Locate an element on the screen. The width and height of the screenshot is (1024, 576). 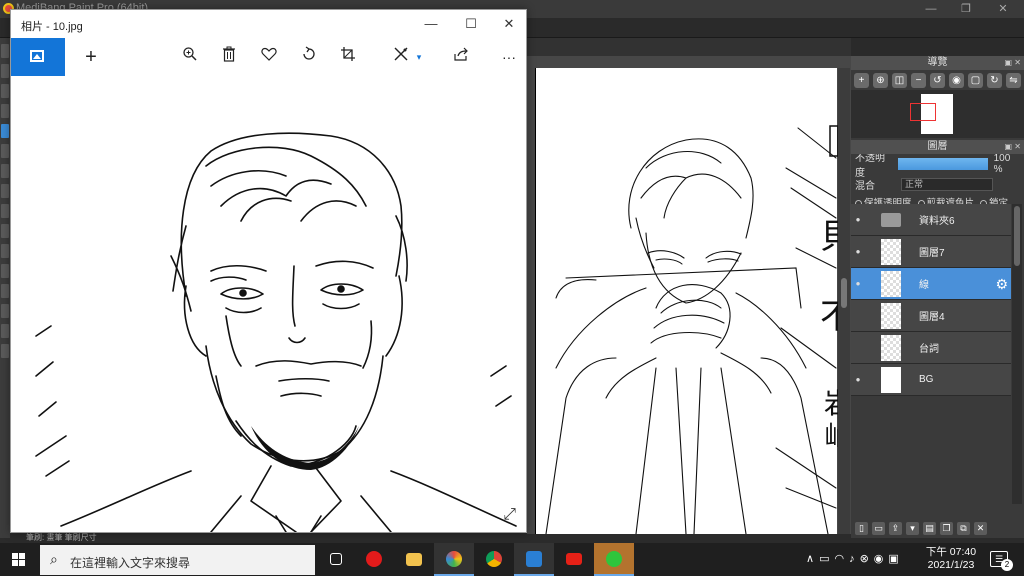
new-layer-icon: ▯ is located at coordinates (861, 528).